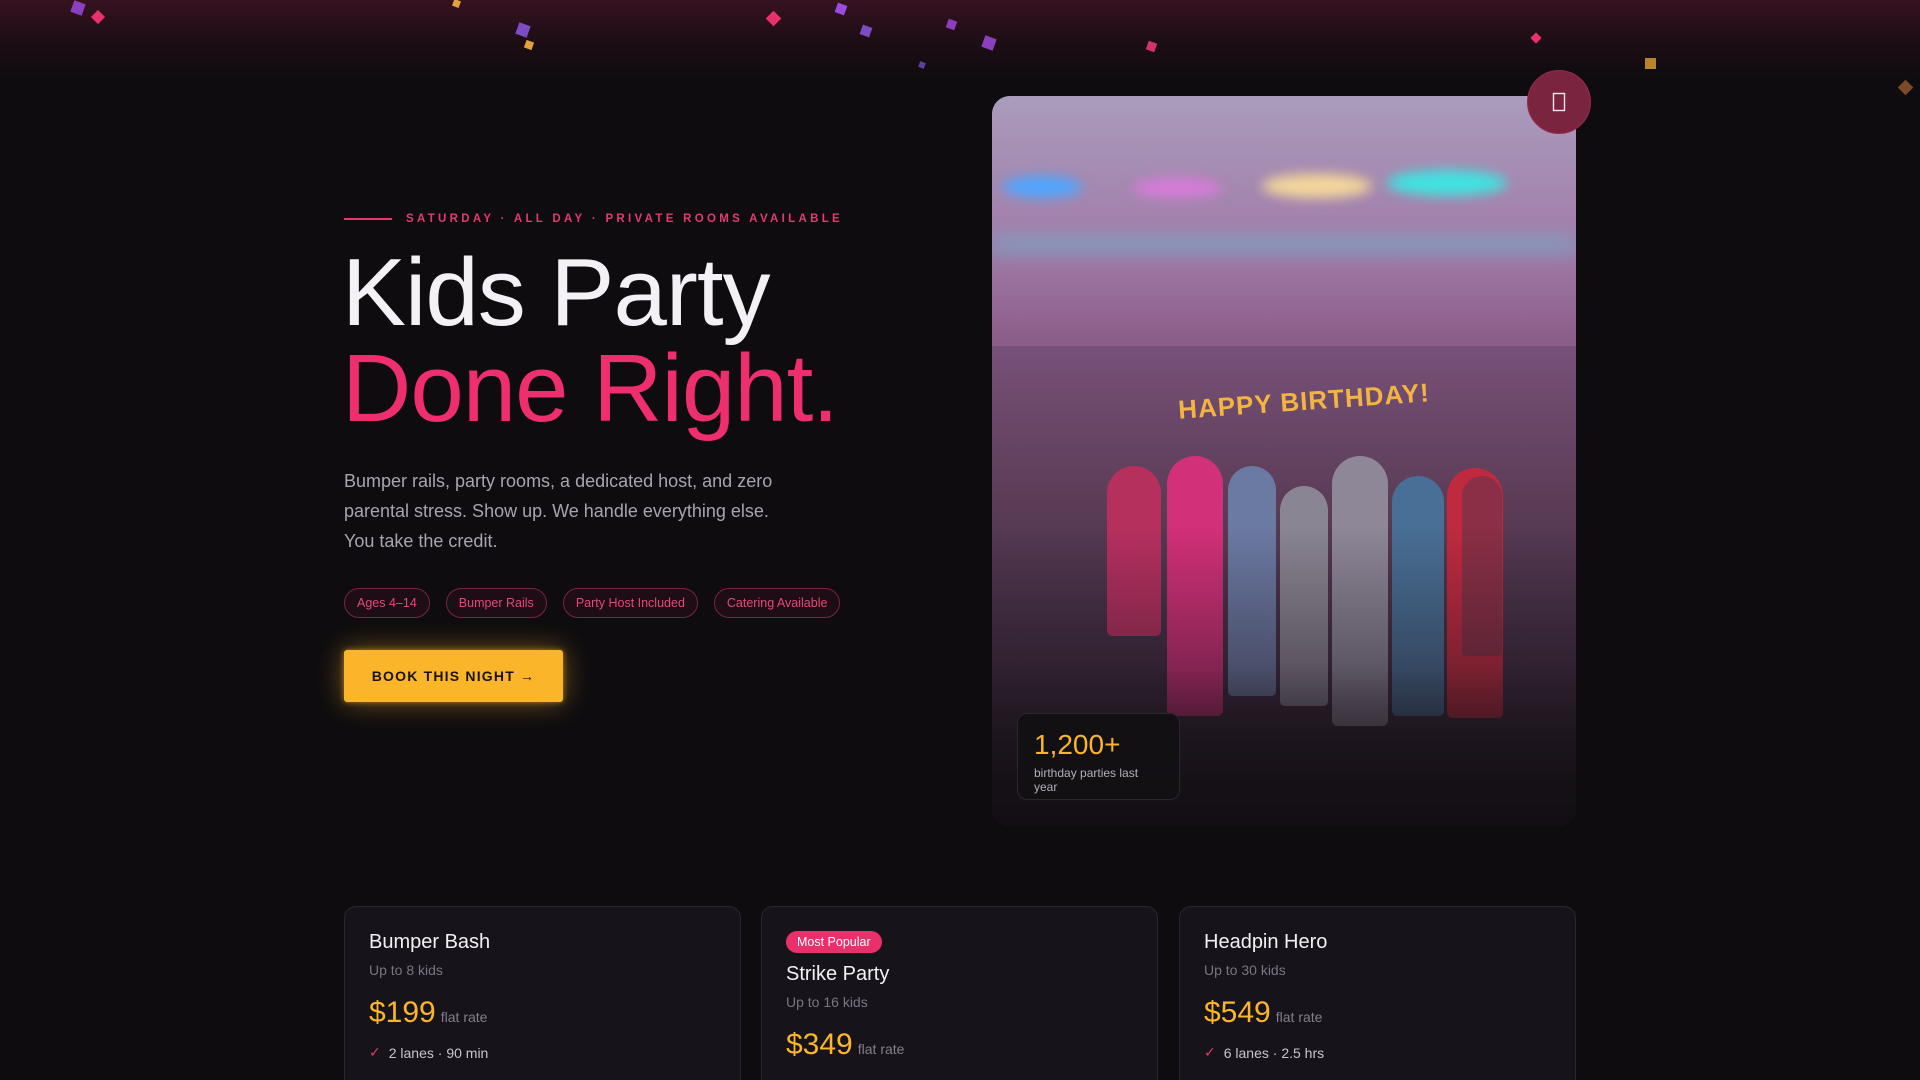 The height and width of the screenshot is (1080, 1920). I want to click on package-price: $349, so click(819, 1044).